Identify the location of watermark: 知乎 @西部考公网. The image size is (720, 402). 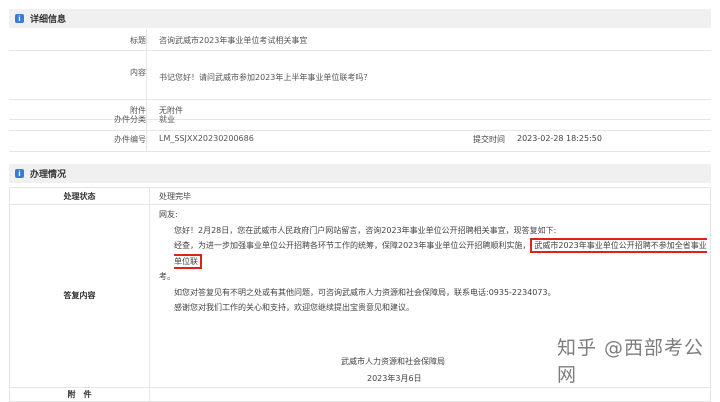
(631, 361).